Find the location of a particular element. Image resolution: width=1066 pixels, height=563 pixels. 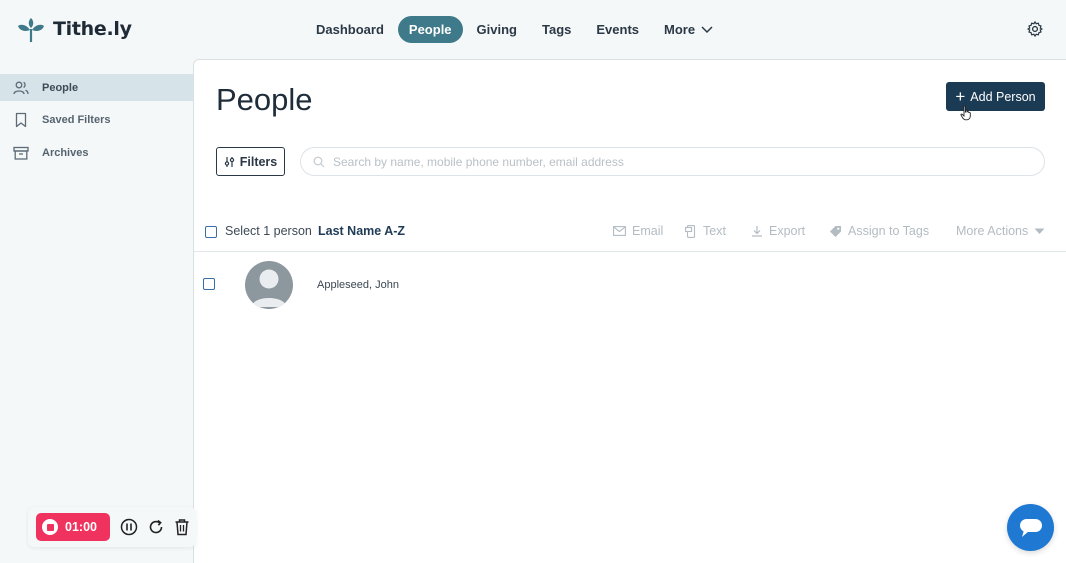

envelope-icon is located at coordinates (619, 231).